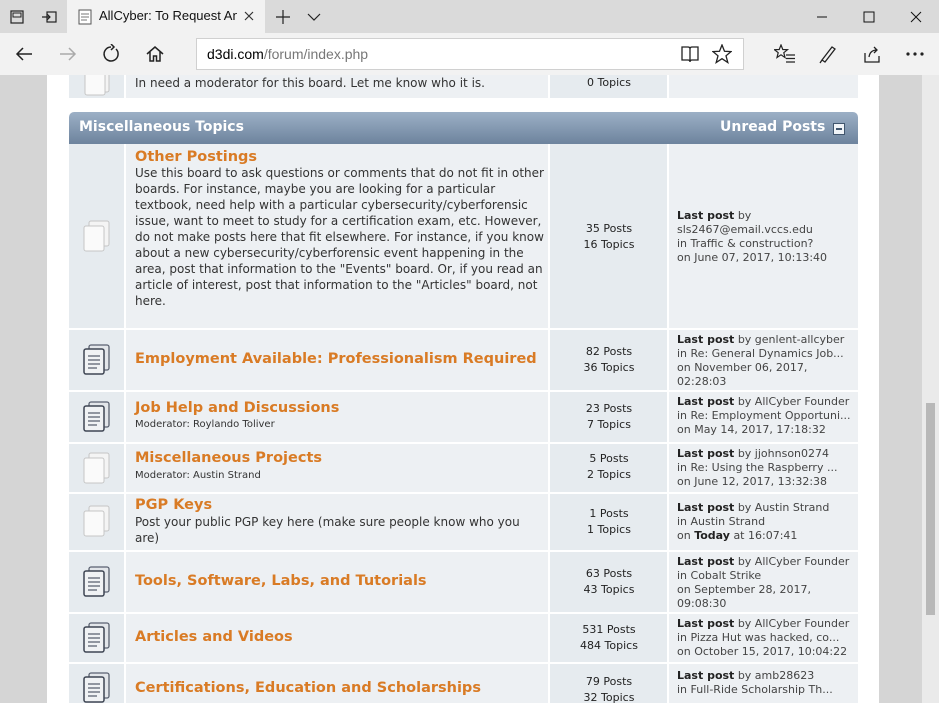 The width and height of the screenshot is (939, 703). What do you see at coordinates (791, 339) in the screenshot?
I see `last-post-author-link: by genlent-allcyber` at bounding box center [791, 339].